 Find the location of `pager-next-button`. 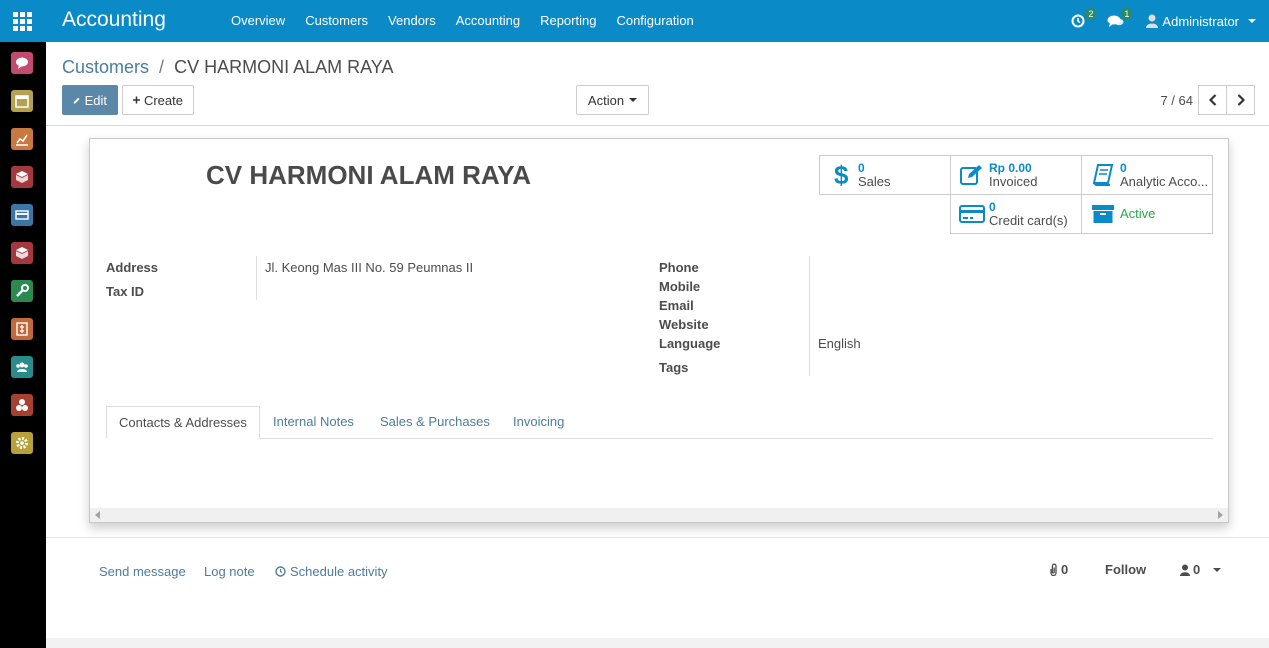

pager-next-button is located at coordinates (1240, 100).